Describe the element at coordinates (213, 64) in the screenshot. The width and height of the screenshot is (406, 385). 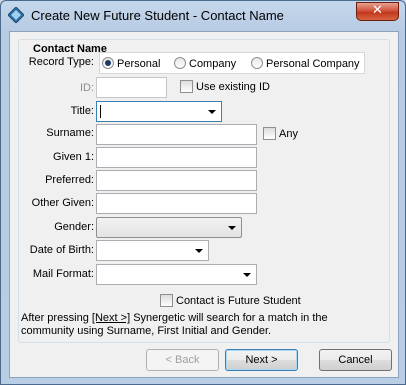
I see `radio-company-label: Company` at that location.